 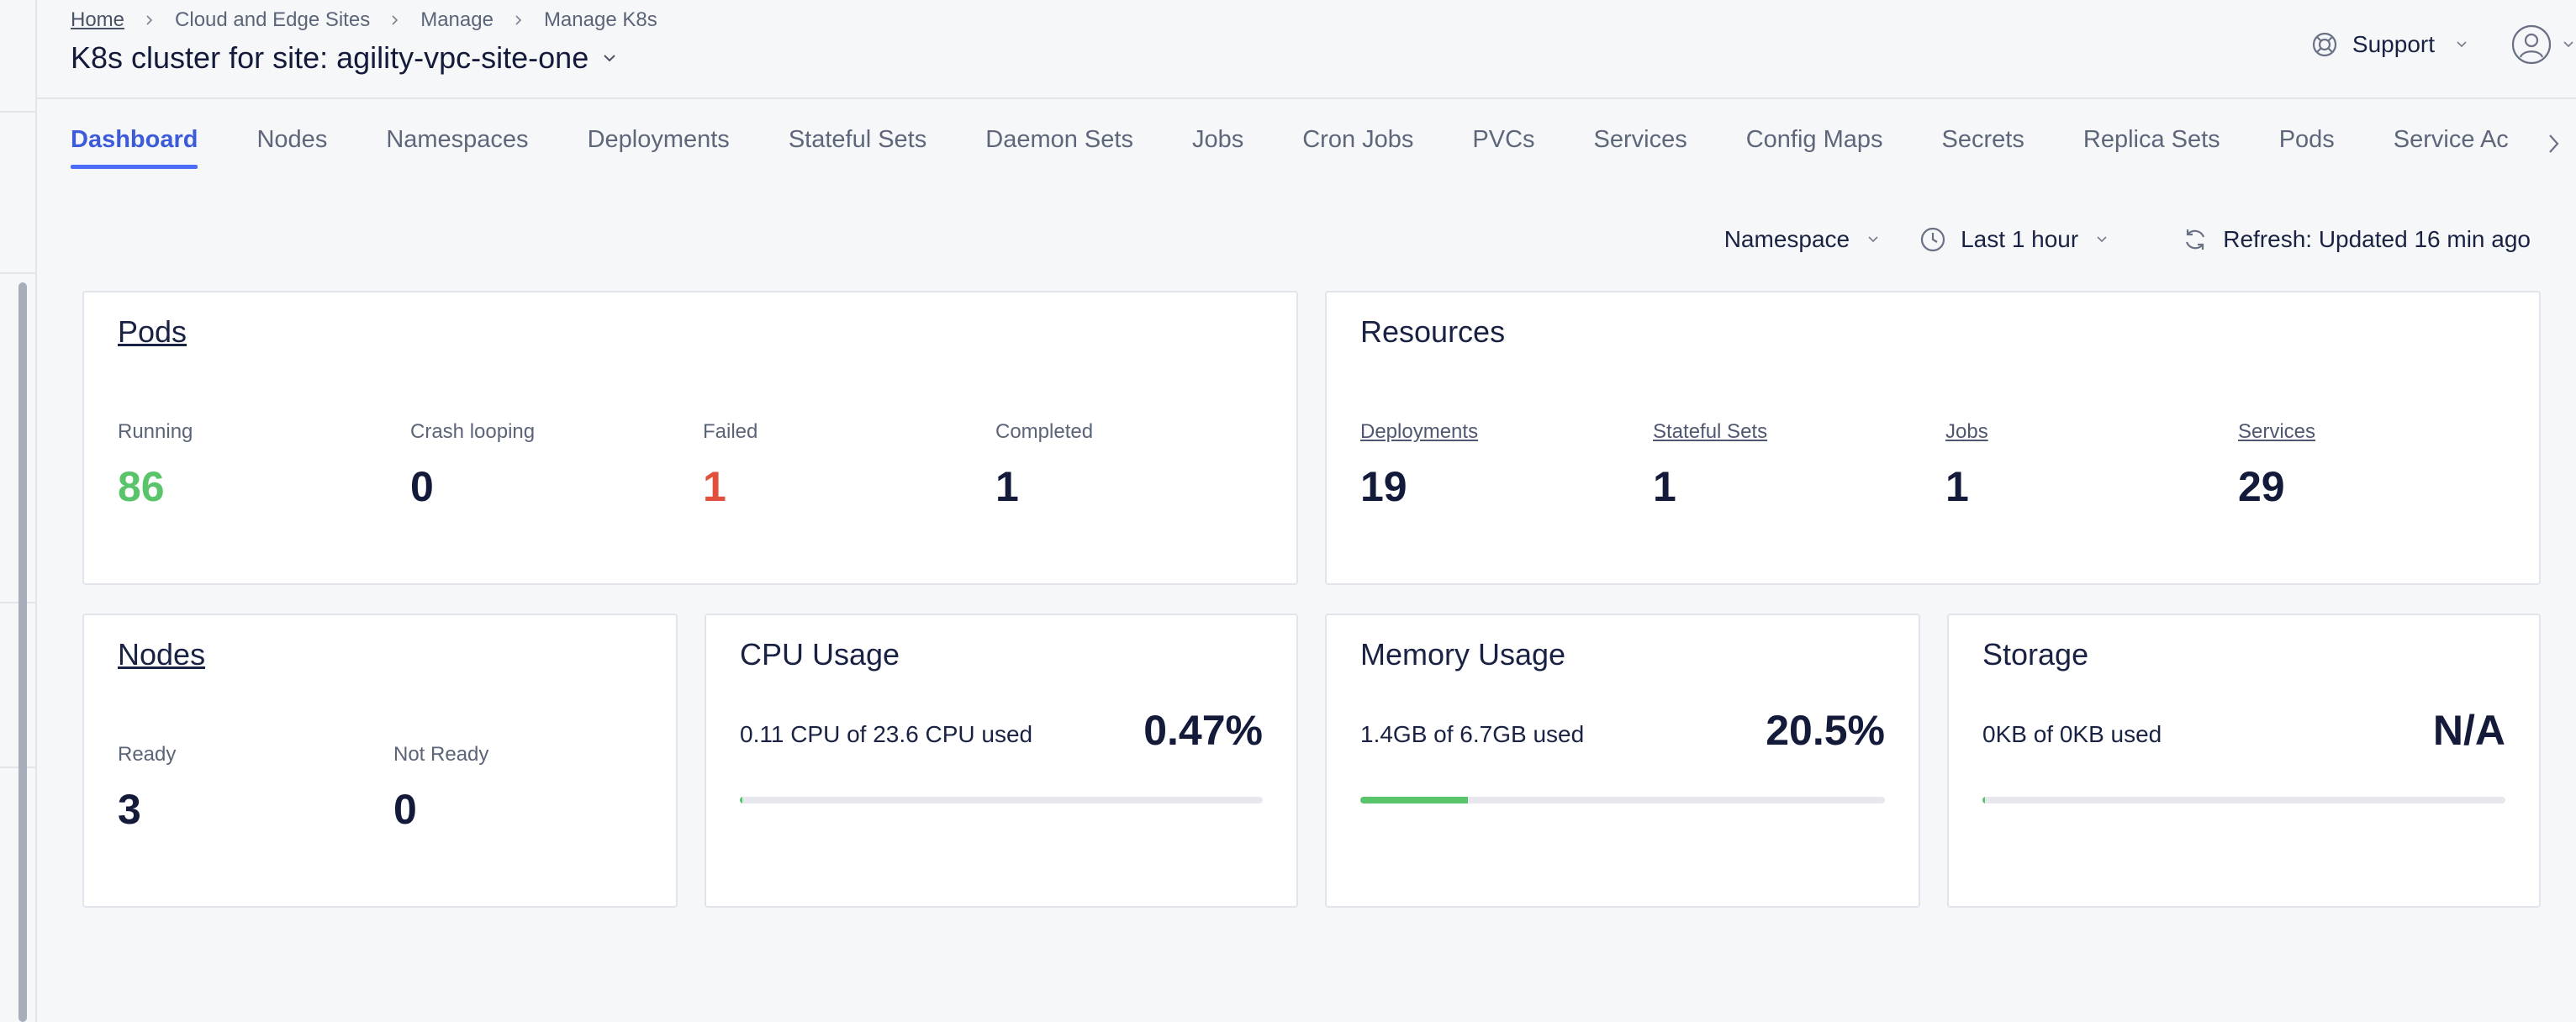 I want to click on nodes-stat-not-ready: Not Ready 0, so click(x=441, y=788).